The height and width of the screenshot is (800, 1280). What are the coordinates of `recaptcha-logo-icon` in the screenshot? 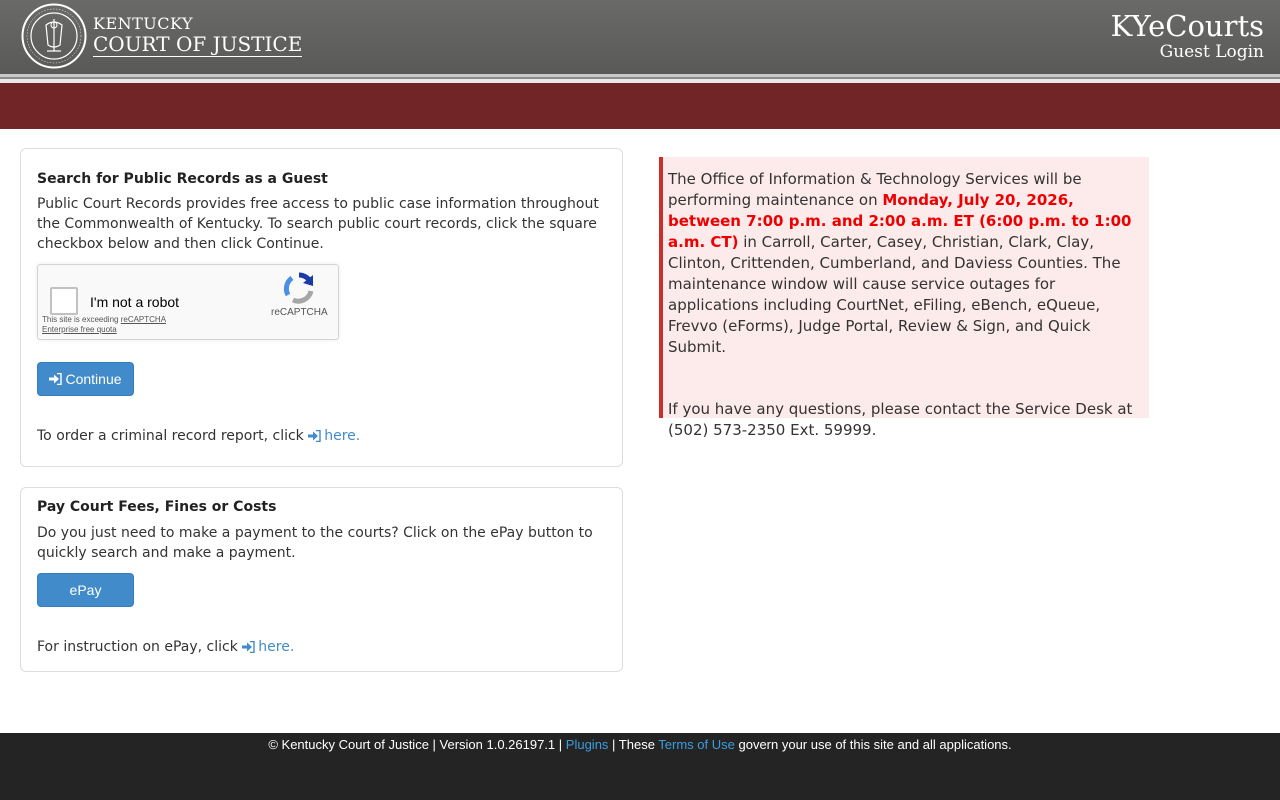 It's located at (298, 288).